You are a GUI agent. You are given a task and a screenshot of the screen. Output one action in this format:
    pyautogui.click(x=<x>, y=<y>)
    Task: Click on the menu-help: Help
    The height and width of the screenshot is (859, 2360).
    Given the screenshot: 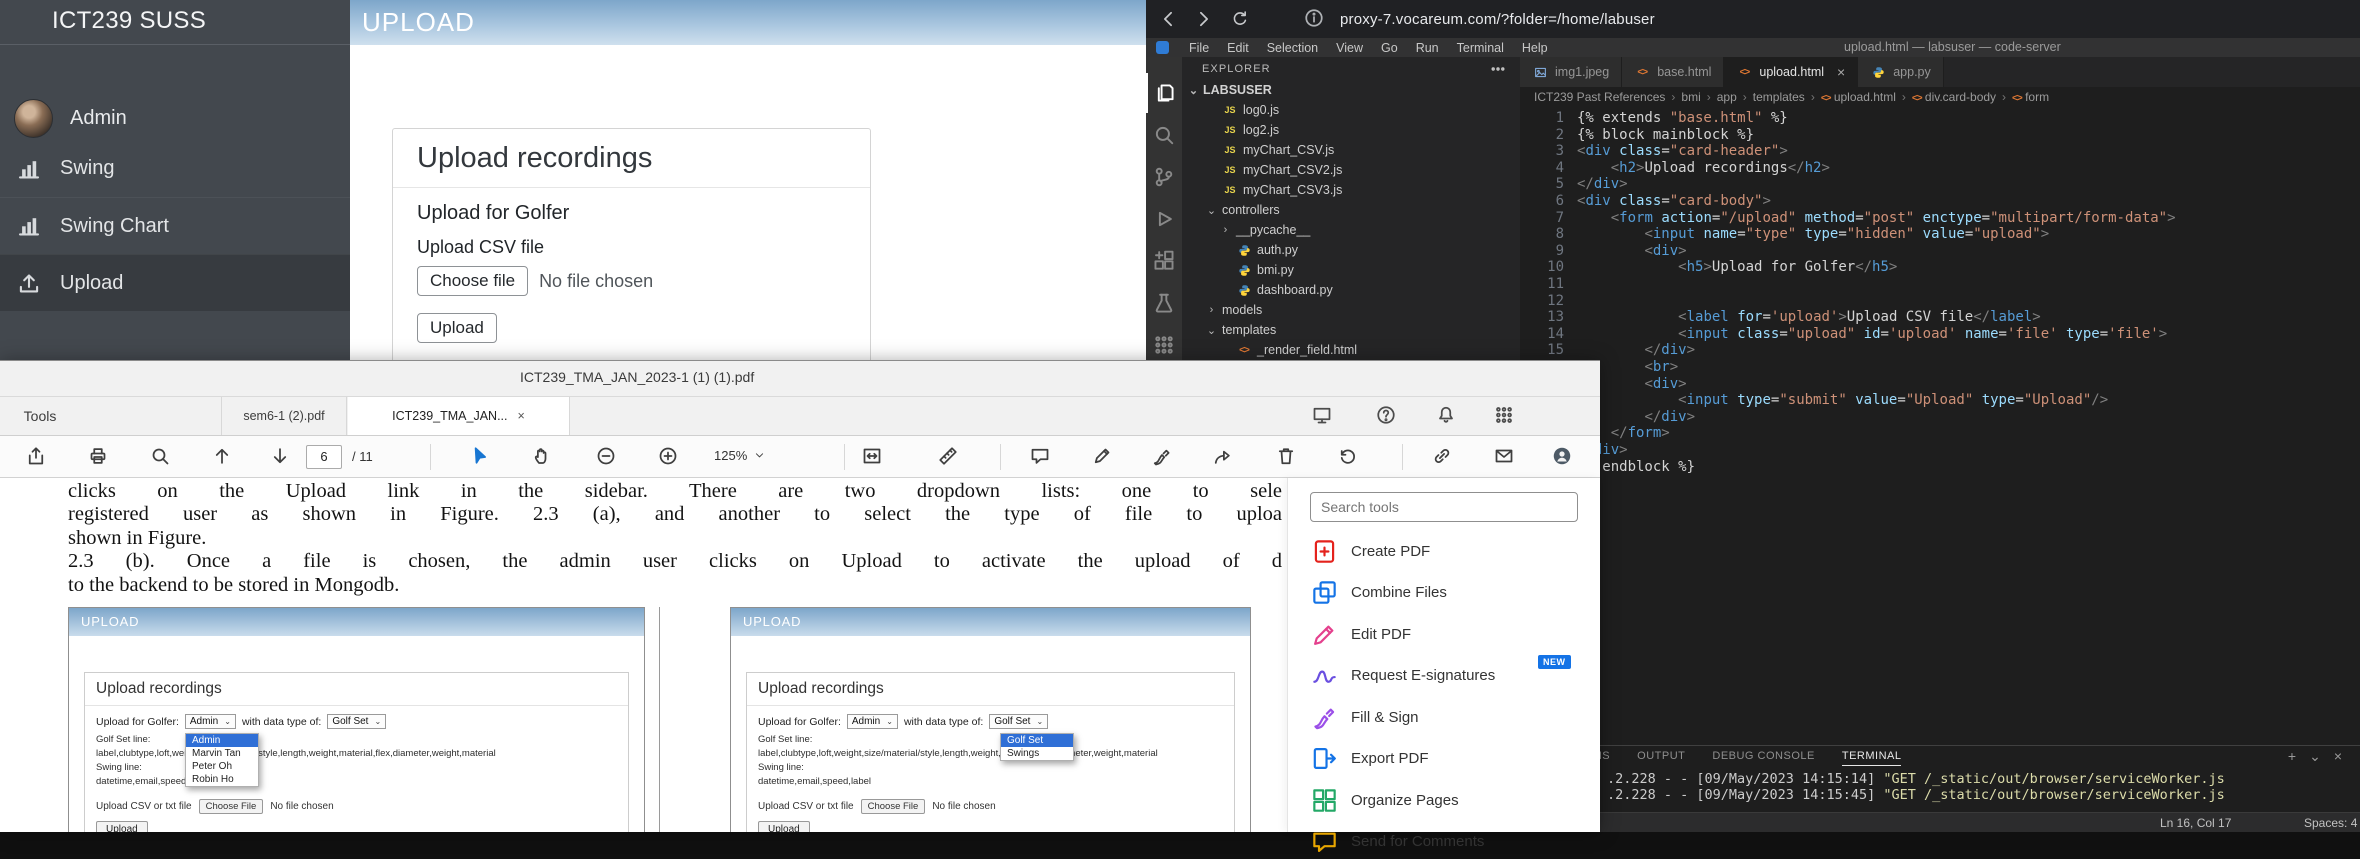 What is the action you would take?
    pyautogui.click(x=1535, y=47)
    